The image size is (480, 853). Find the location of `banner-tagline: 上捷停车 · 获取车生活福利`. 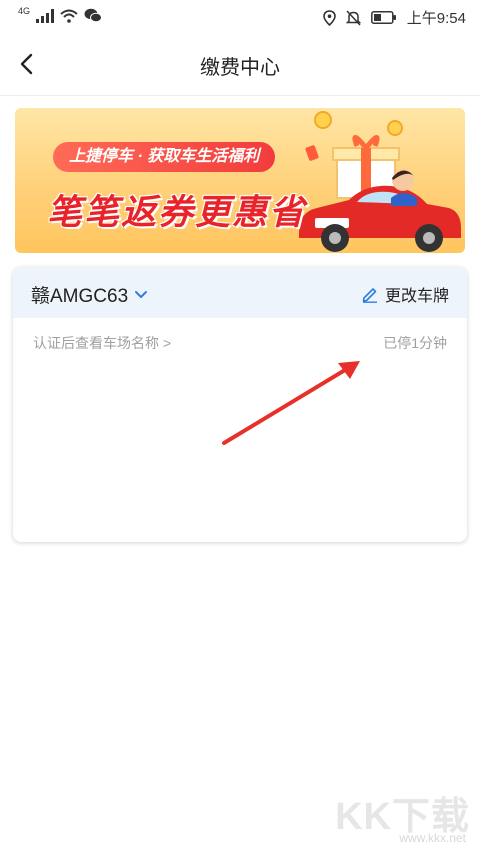

banner-tagline: 上捷停车 · 获取车生活福利 is located at coordinates (164, 157).